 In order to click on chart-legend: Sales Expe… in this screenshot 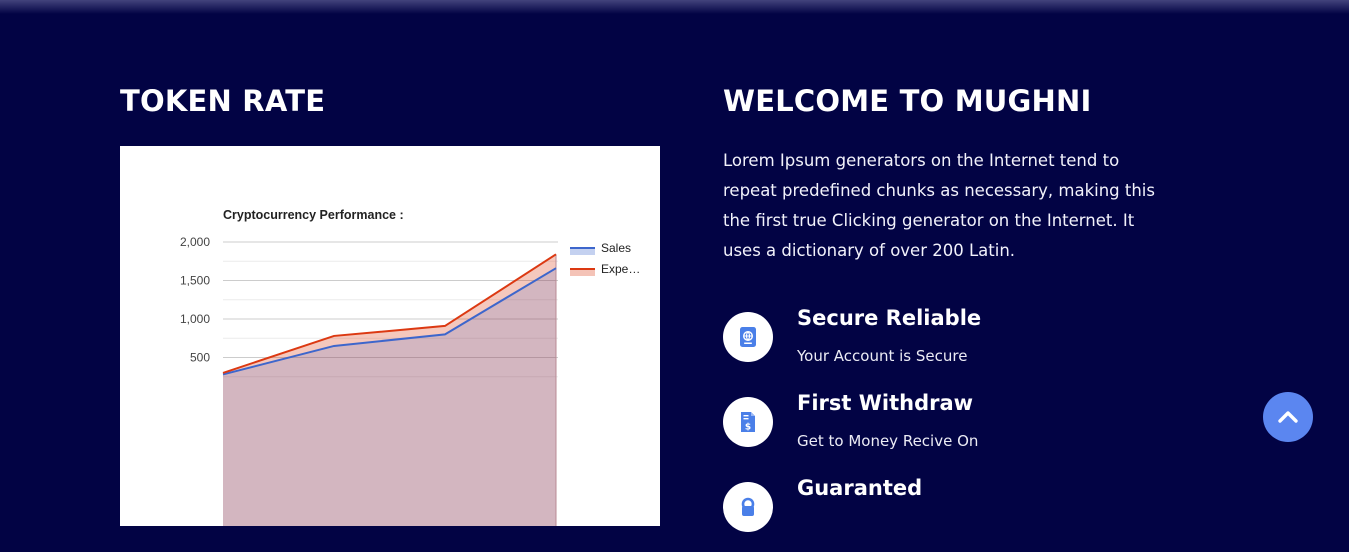, I will do `click(605, 258)`.